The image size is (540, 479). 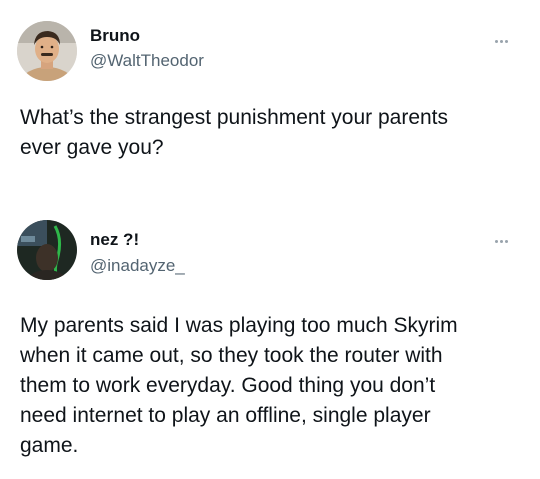 I want to click on display-name: nez ?!, so click(x=114, y=240).